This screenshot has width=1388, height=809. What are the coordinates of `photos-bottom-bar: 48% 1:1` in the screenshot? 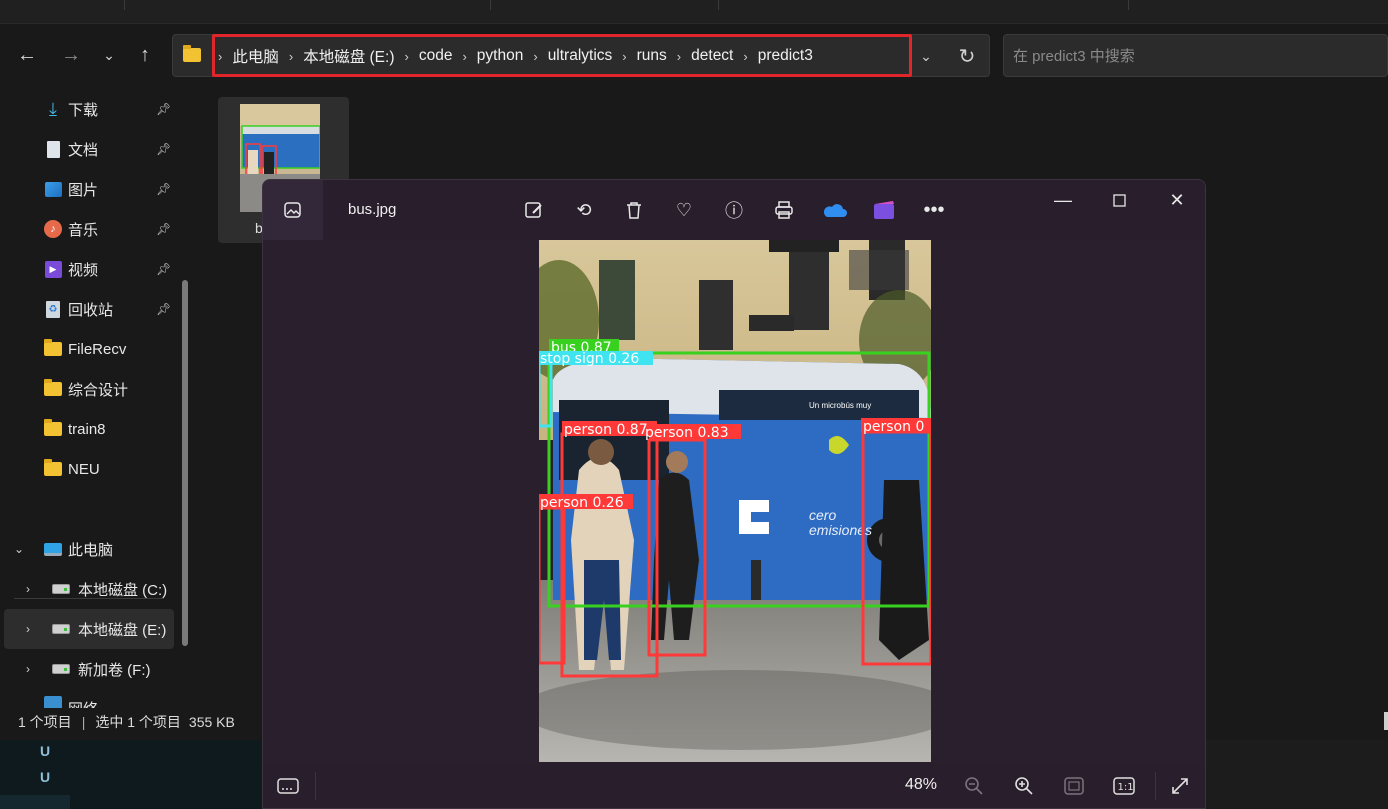 It's located at (734, 785).